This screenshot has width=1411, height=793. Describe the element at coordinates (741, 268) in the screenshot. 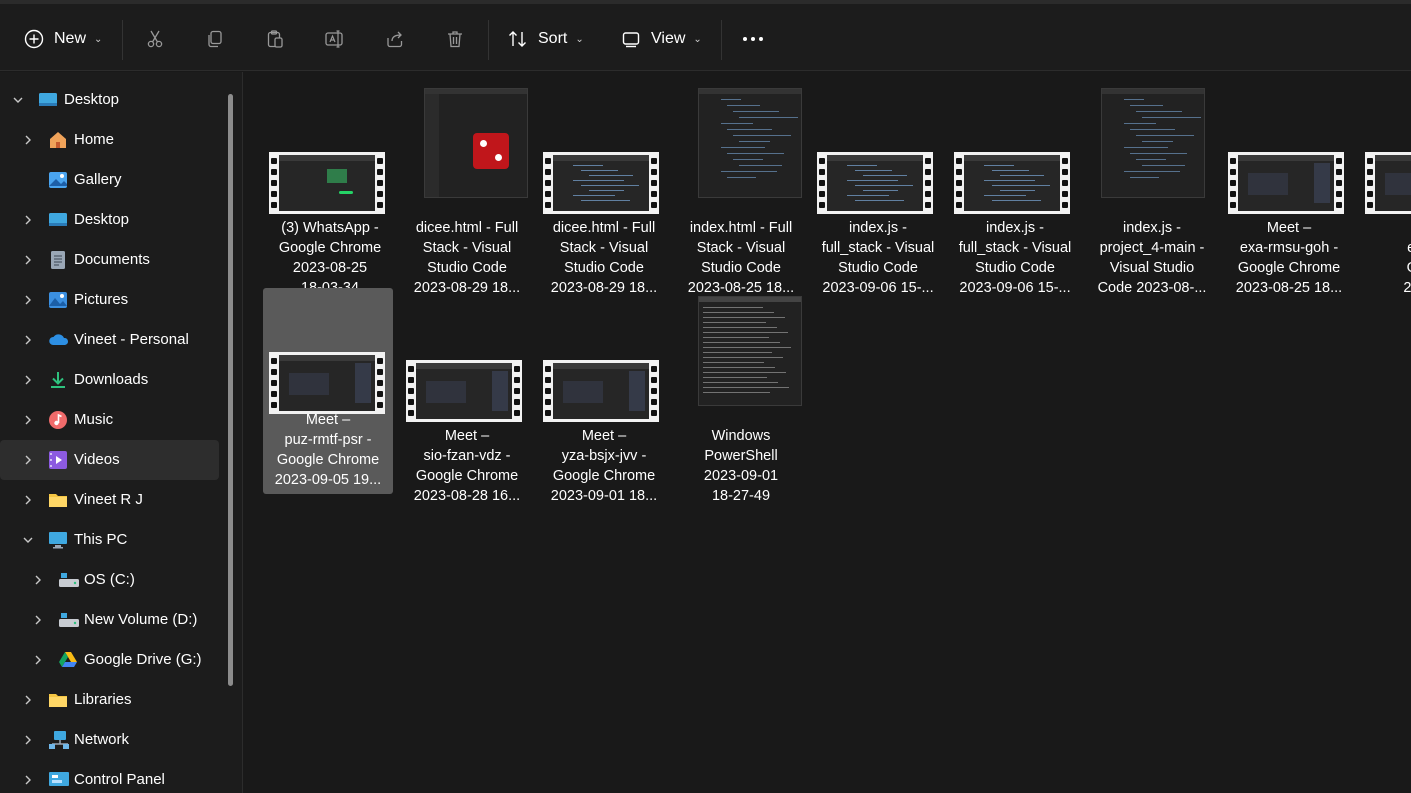

I see `file-name-line: Studio Code` at that location.